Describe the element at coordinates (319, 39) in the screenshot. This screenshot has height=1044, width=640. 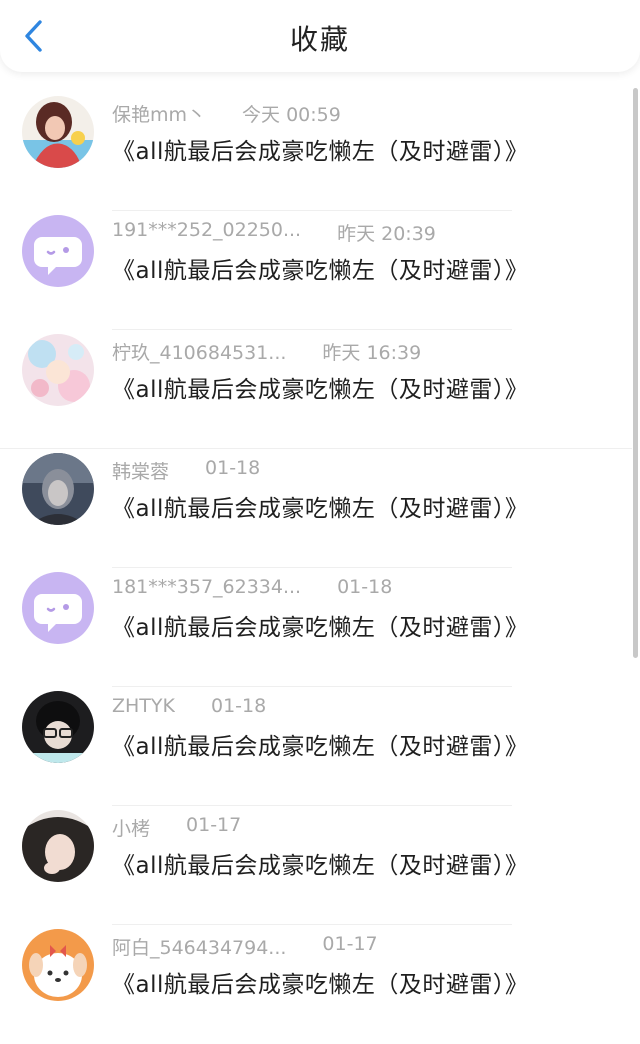
I see `page-title: 收藏` at that location.